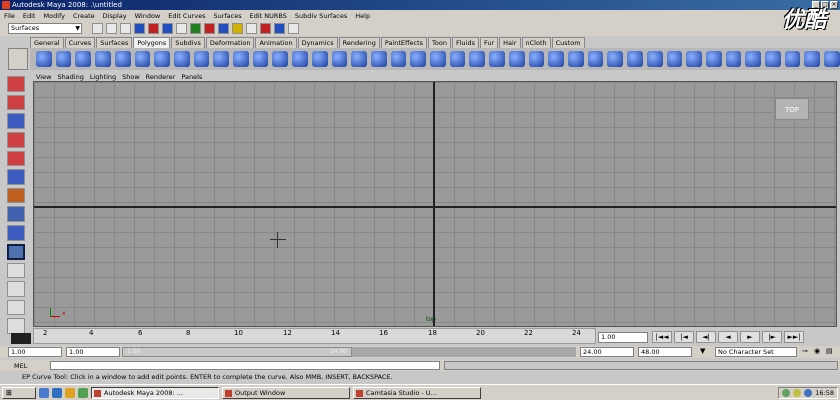 Image resolution: width=840 pixels, height=400 pixels. I want to click on shelf-tab-custom: Custom, so click(568, 42).